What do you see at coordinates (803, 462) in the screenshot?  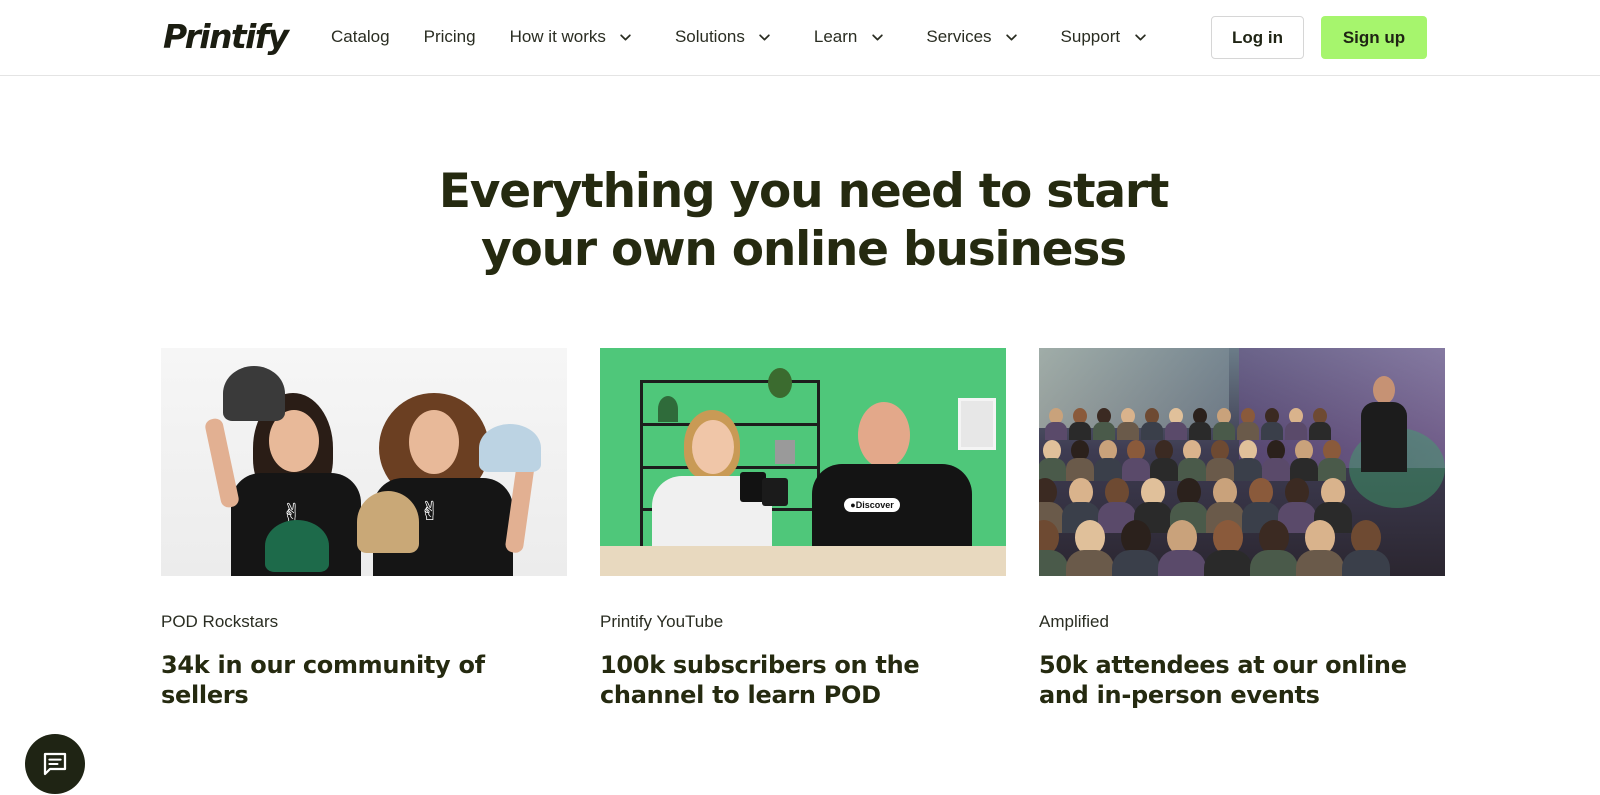 I see `card-image-youtube: ●Discover` at bounding box center [803, 462].